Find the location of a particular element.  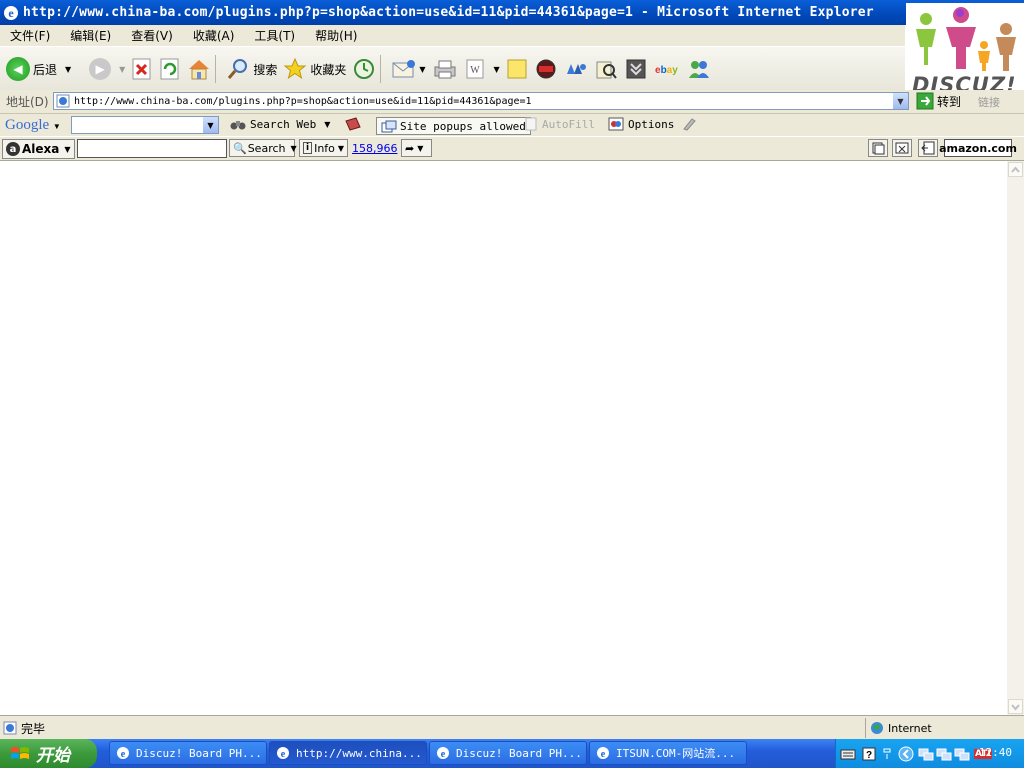

game-button is located at coordinates (546, 69).